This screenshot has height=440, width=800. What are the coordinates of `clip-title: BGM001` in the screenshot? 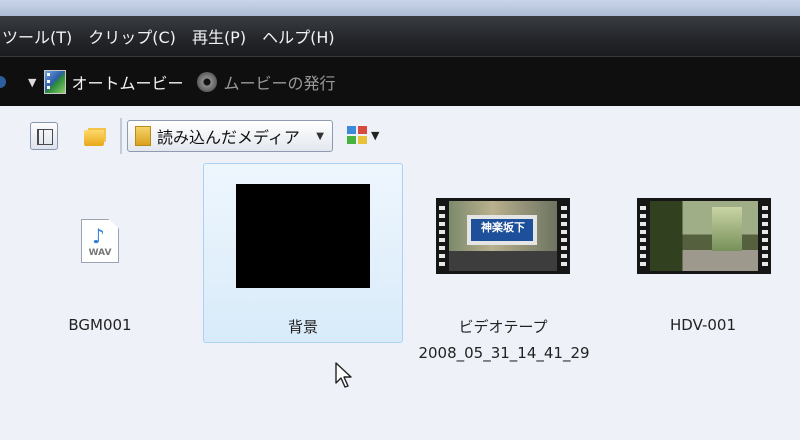 It's located at (100, 325).